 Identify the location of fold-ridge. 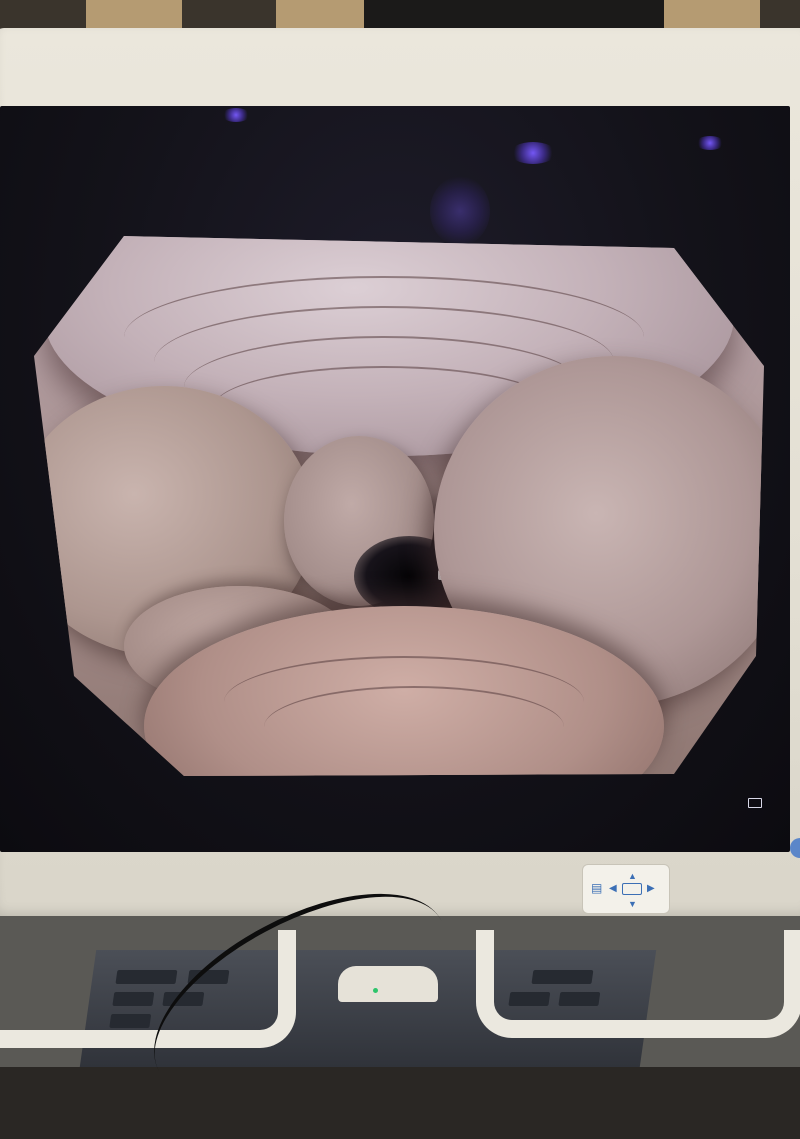
(414, 727).